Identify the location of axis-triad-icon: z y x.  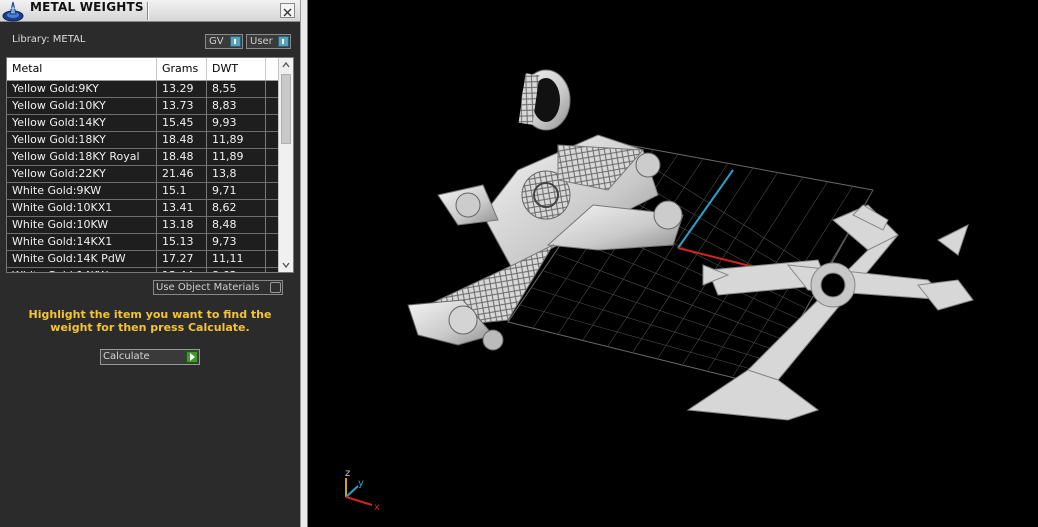
(362, 490).